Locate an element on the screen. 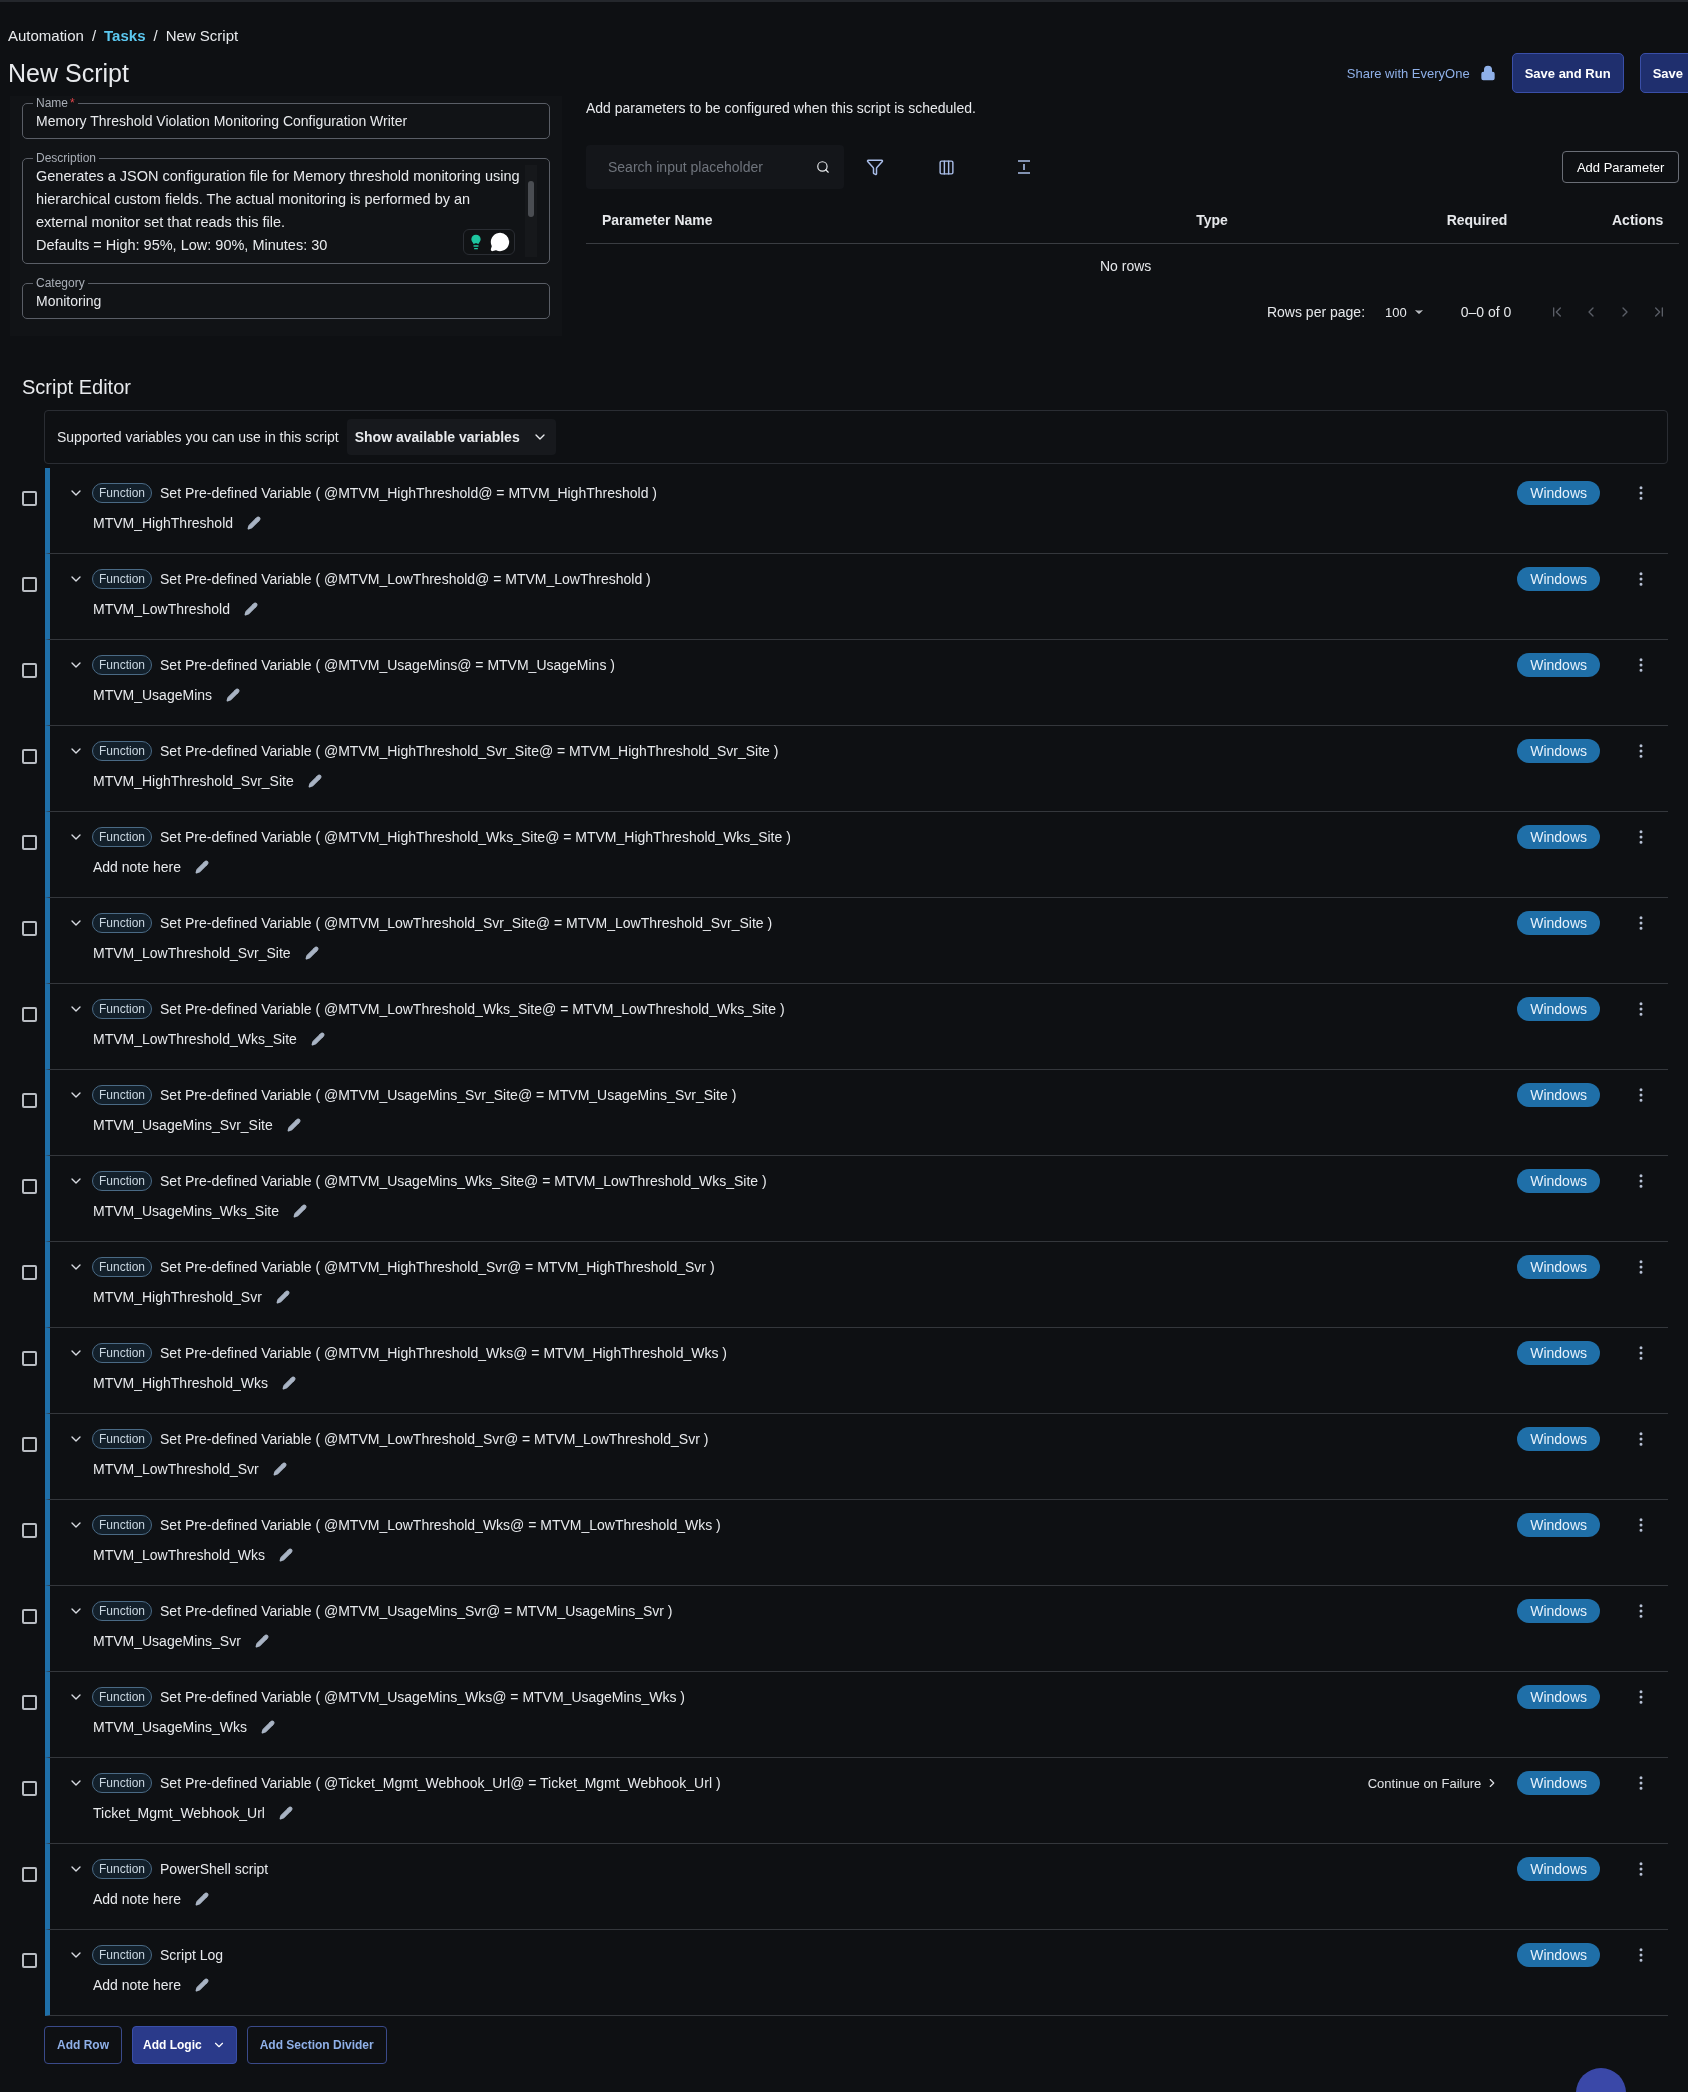  step-title: PowerShell script is located at coordinates (215, 1869).